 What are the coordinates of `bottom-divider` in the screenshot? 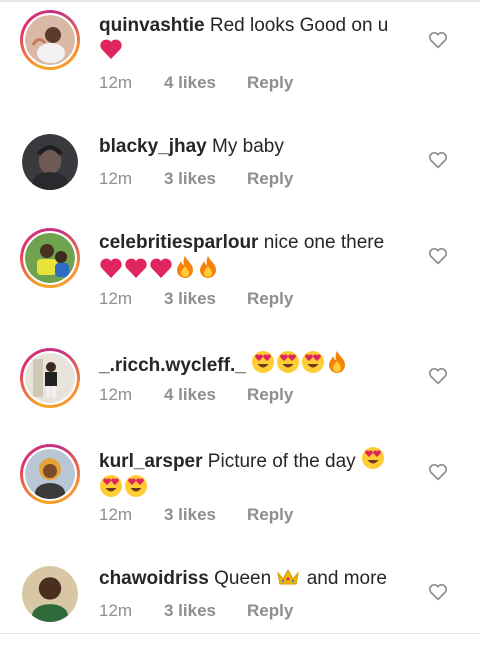 It's located at (240, 633).